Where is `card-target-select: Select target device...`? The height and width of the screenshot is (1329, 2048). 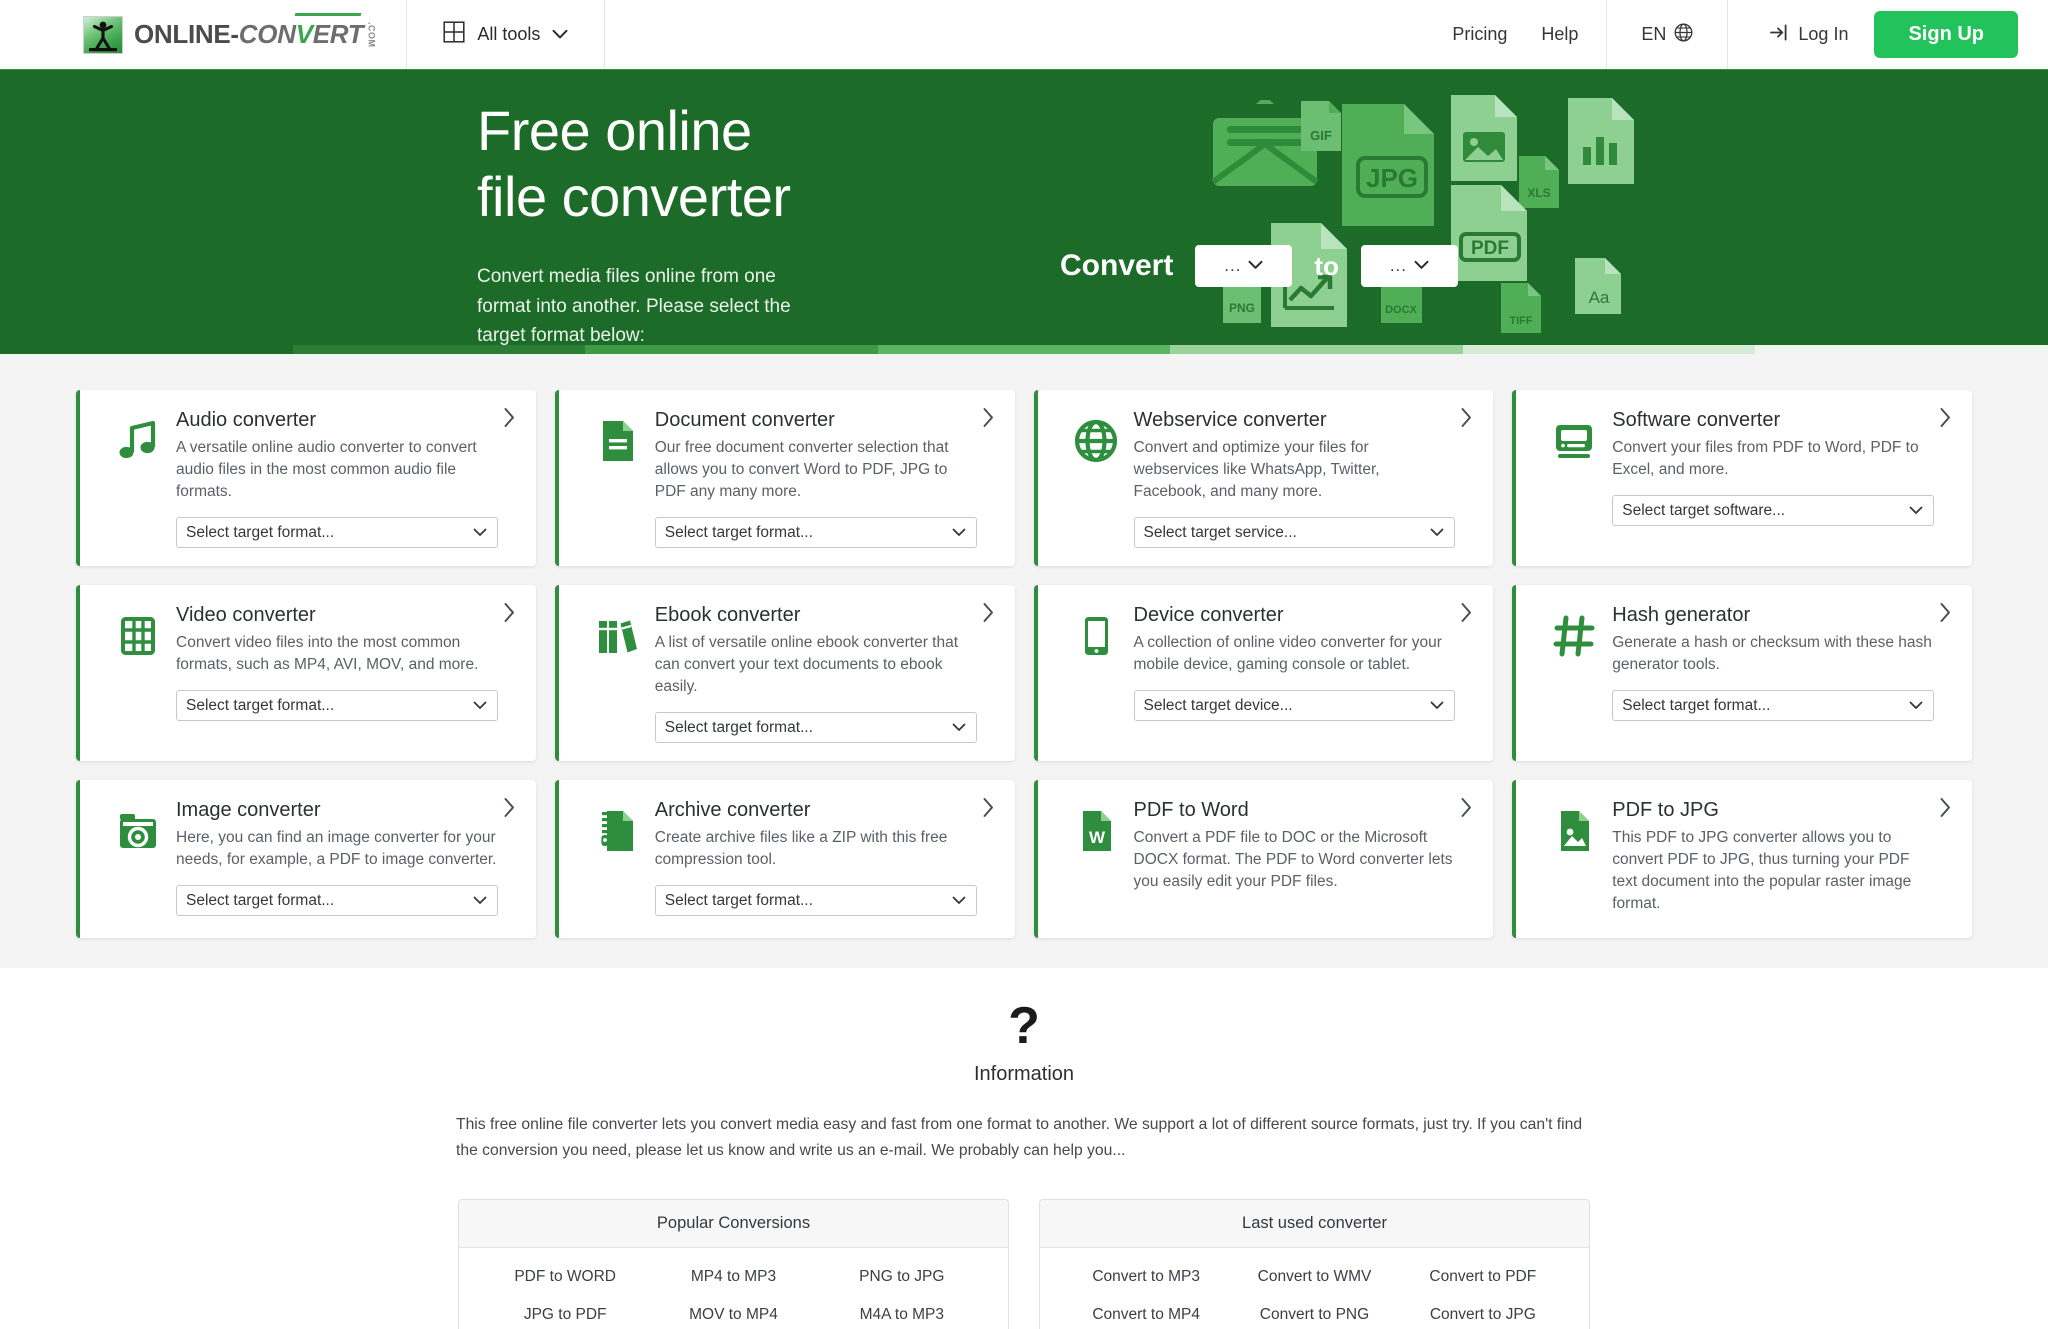 card-target-select: Select target device... is located at coordinates (1294, 705).